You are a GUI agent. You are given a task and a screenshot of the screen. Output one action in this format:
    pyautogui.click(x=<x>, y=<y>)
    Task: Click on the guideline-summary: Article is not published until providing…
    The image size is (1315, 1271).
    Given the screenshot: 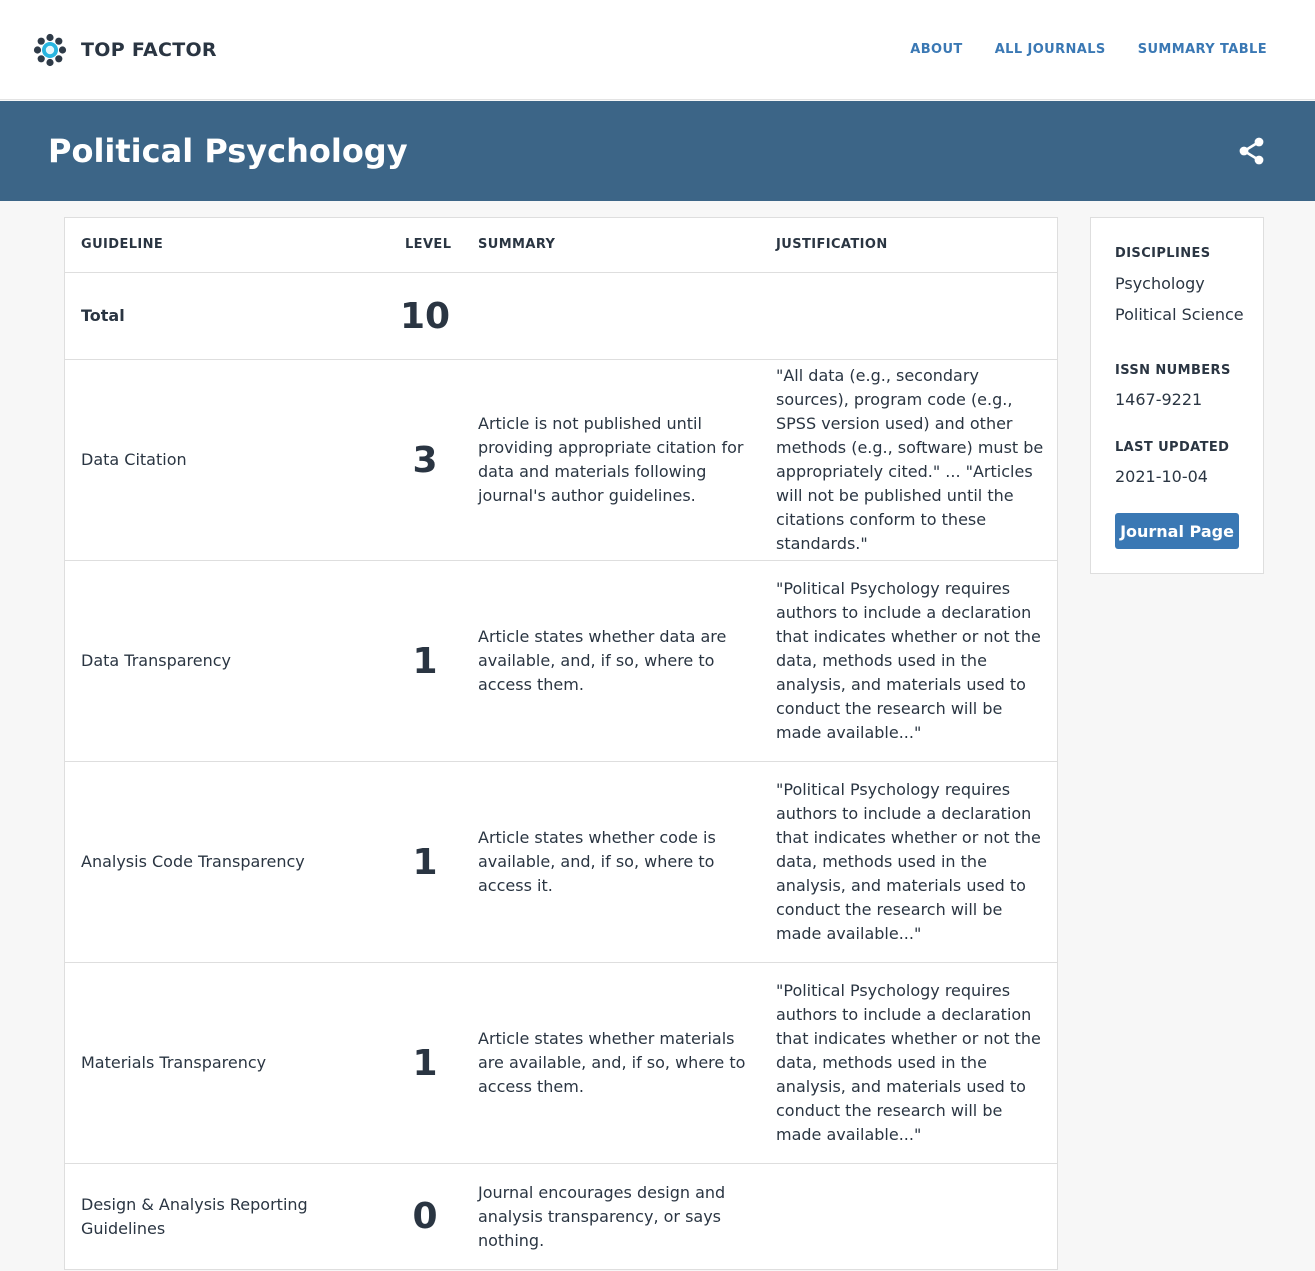 What is the action you would take?
    pyautogui.click(x=611, y=459)
    